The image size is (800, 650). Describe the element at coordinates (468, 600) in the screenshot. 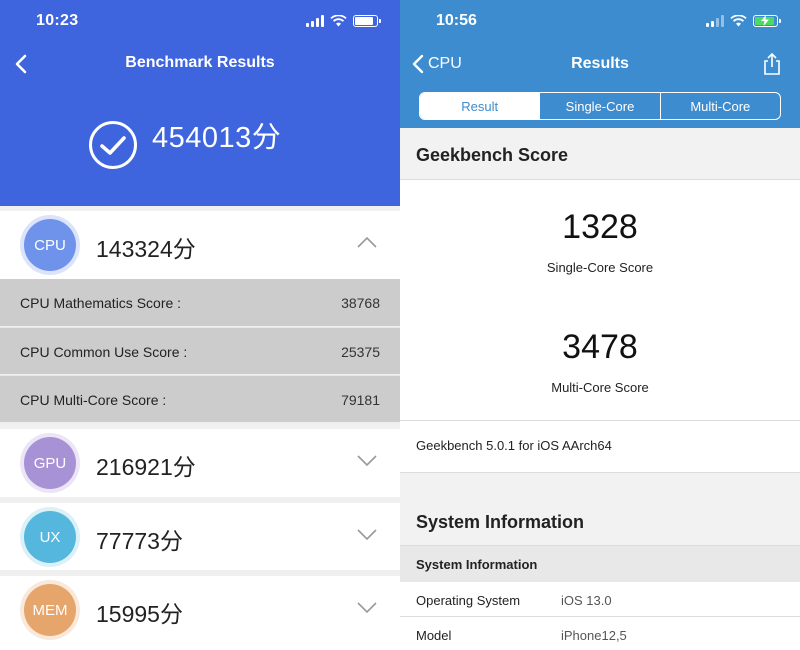

I see `info-key: Operating System` at that location.